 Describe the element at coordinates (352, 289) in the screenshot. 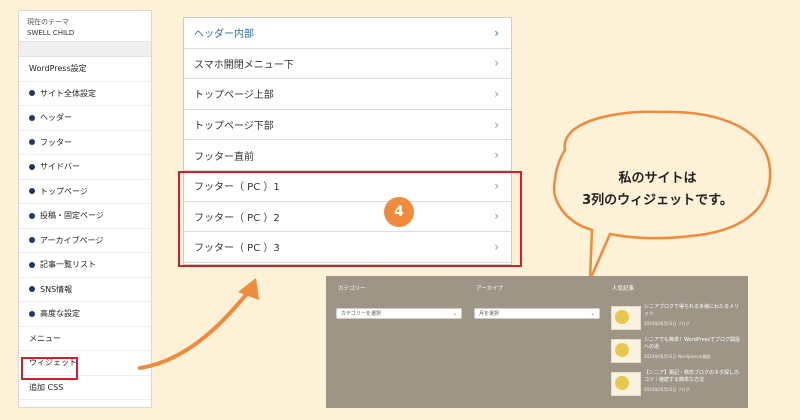

I see `category-widget-title: カテゴリー` at that location.